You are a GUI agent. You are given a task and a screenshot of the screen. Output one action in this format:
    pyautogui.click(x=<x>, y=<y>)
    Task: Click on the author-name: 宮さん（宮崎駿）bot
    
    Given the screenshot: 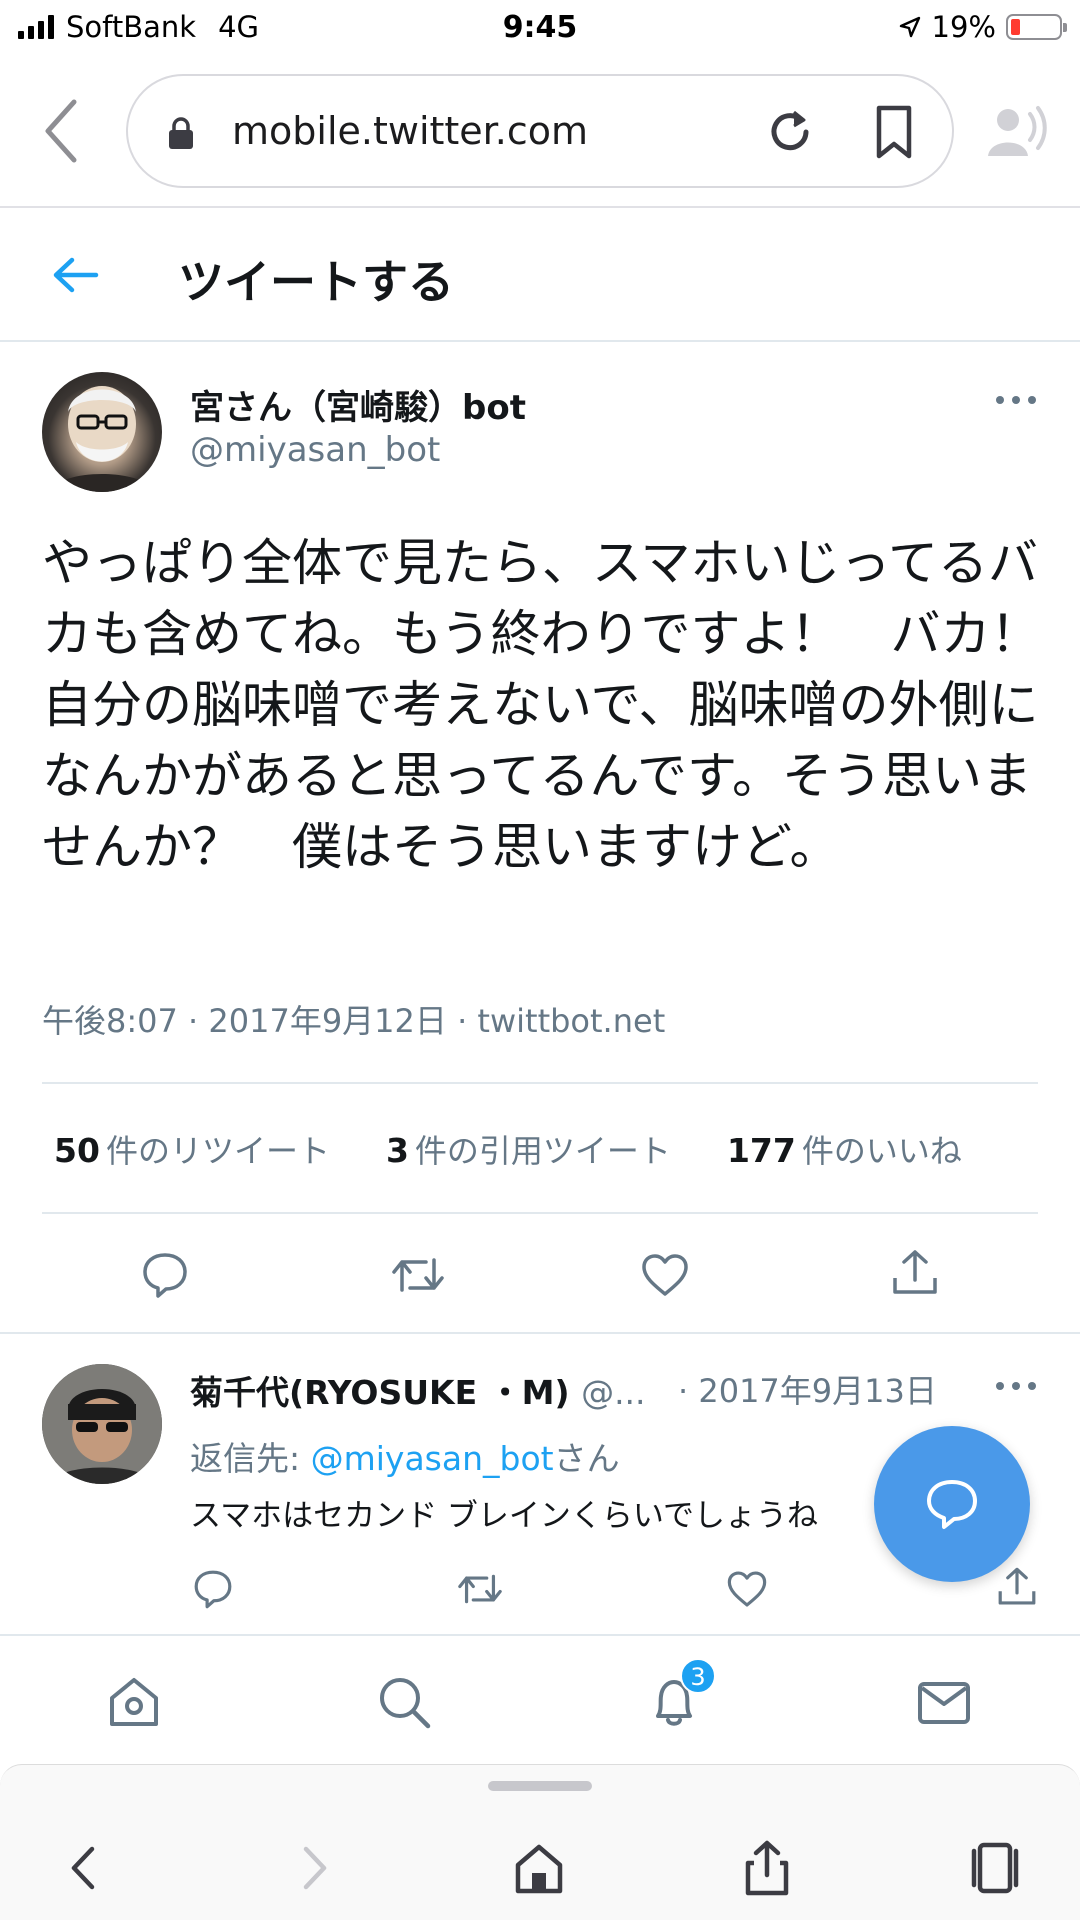 What is the action you would take?
    pyautogui.click(x=358, y=404)
    